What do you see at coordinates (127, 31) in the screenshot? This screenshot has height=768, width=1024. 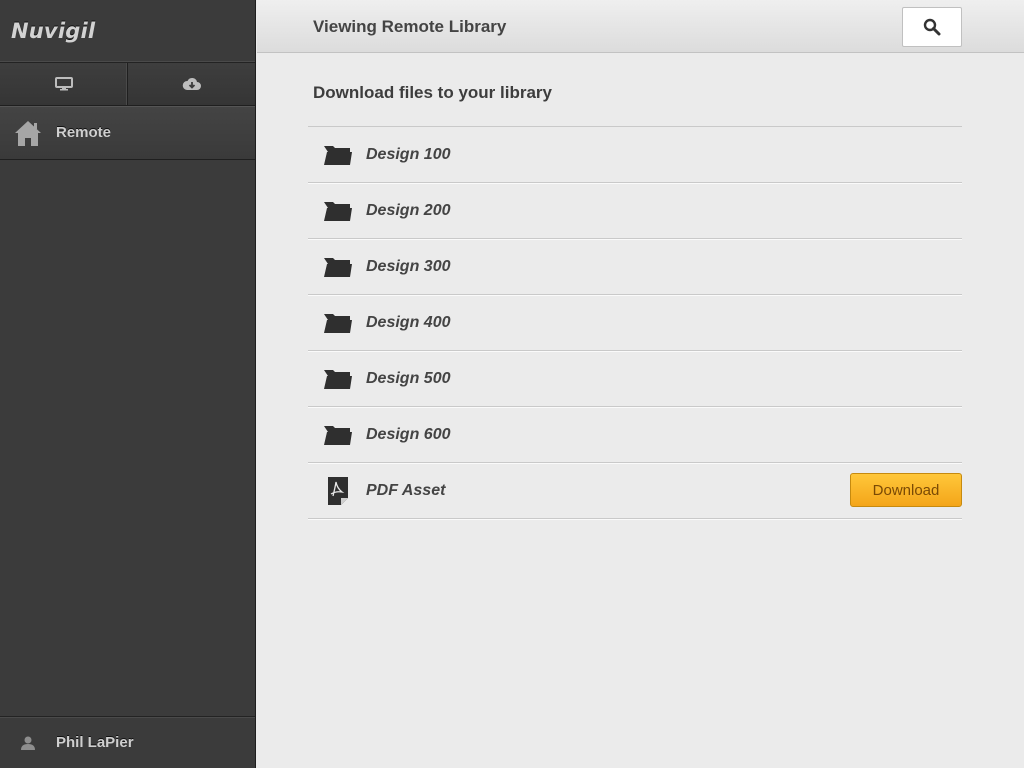 I see `app-logo: Nuvigil` at bounding box center [127, 31].